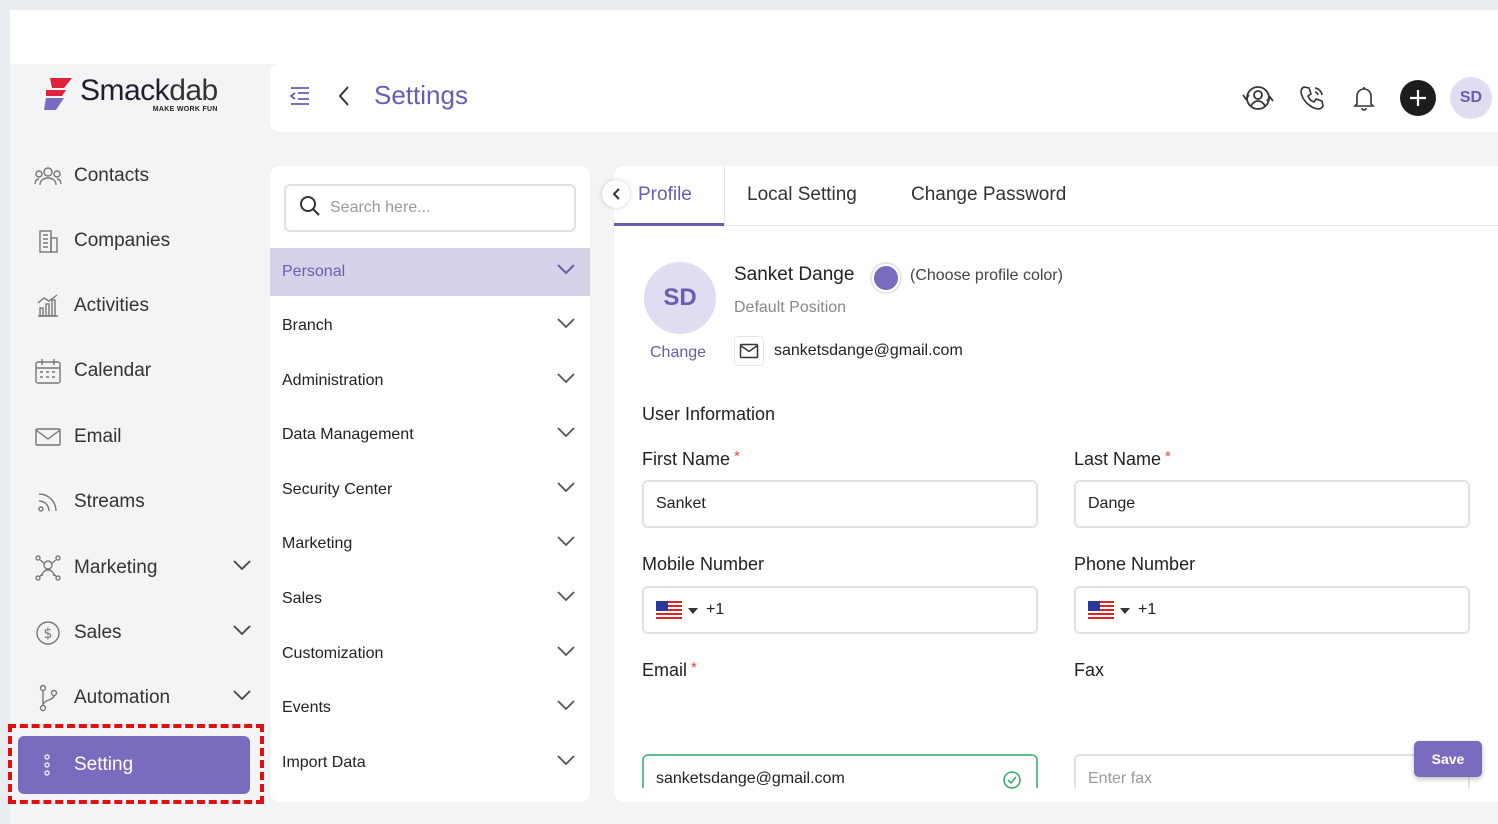  I want to click on tab-divider, so click(724, 196).